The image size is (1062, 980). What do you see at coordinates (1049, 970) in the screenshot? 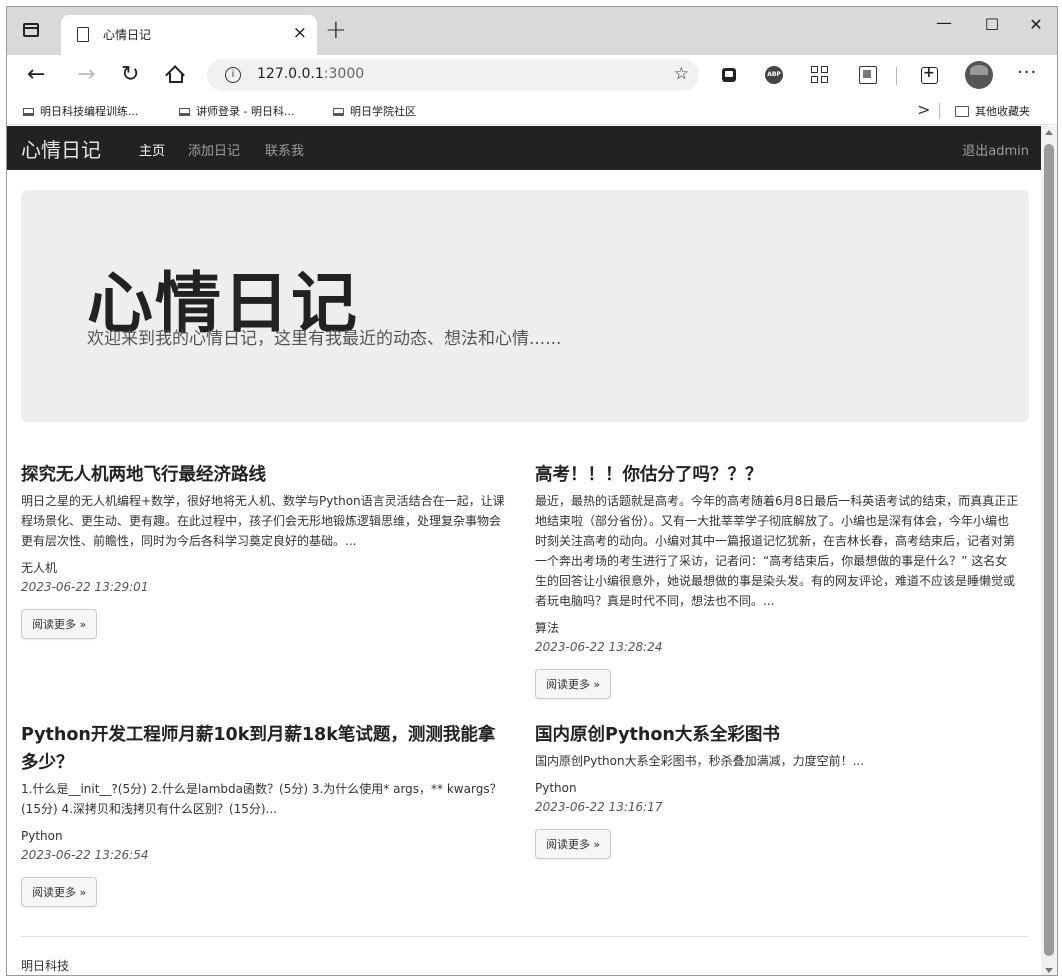
I see `scroll-down-arrow-icon` at bounding box center [1049, 970].